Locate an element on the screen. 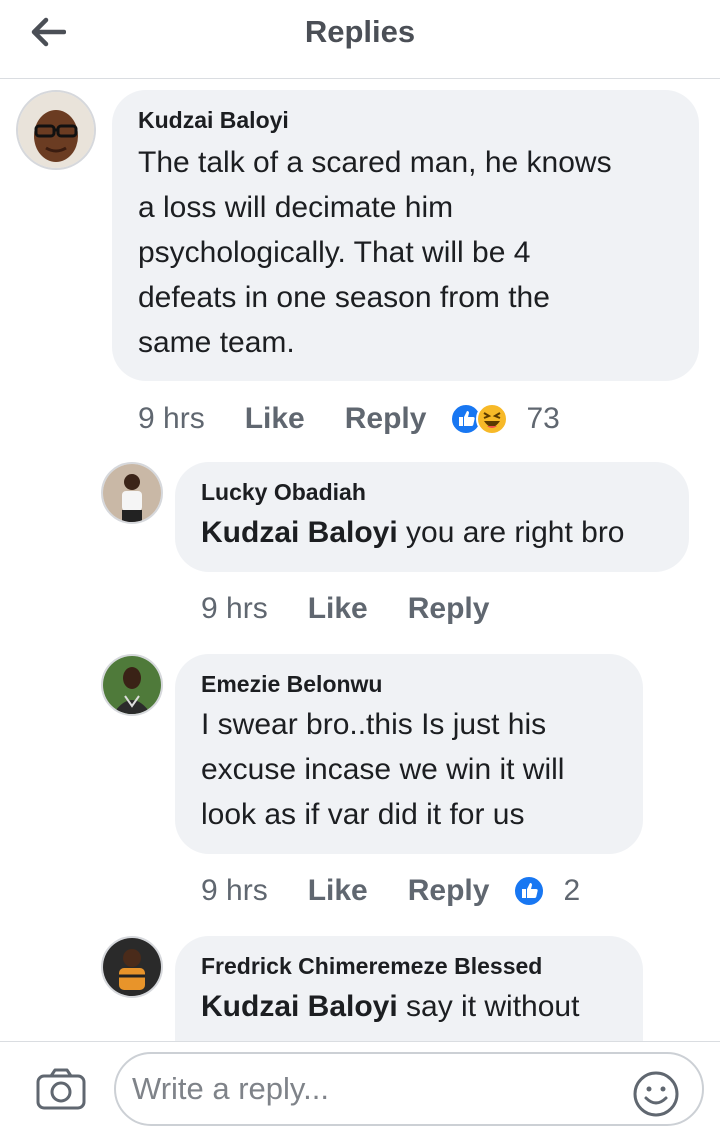  comment-line: excuse incase we win it will is located at coordinates (383, 769).